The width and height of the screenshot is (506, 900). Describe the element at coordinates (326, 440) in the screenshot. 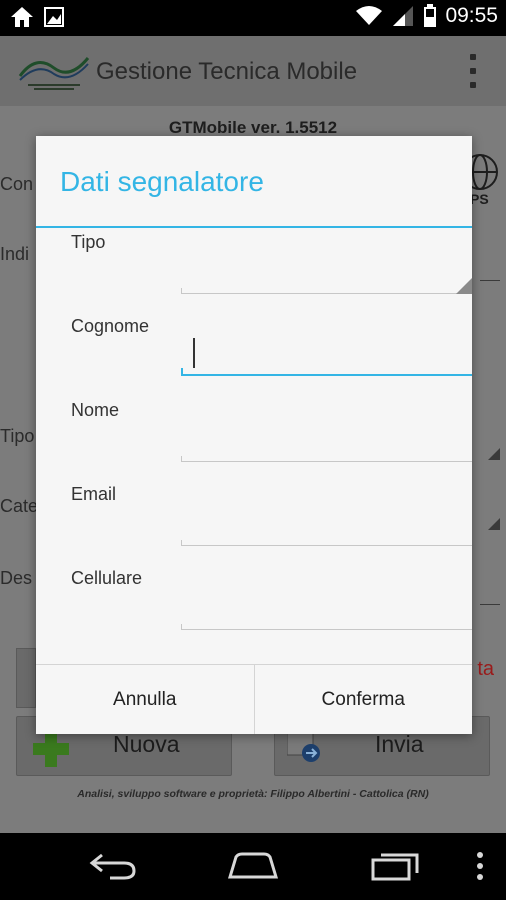

I see `nome-input` at that location.